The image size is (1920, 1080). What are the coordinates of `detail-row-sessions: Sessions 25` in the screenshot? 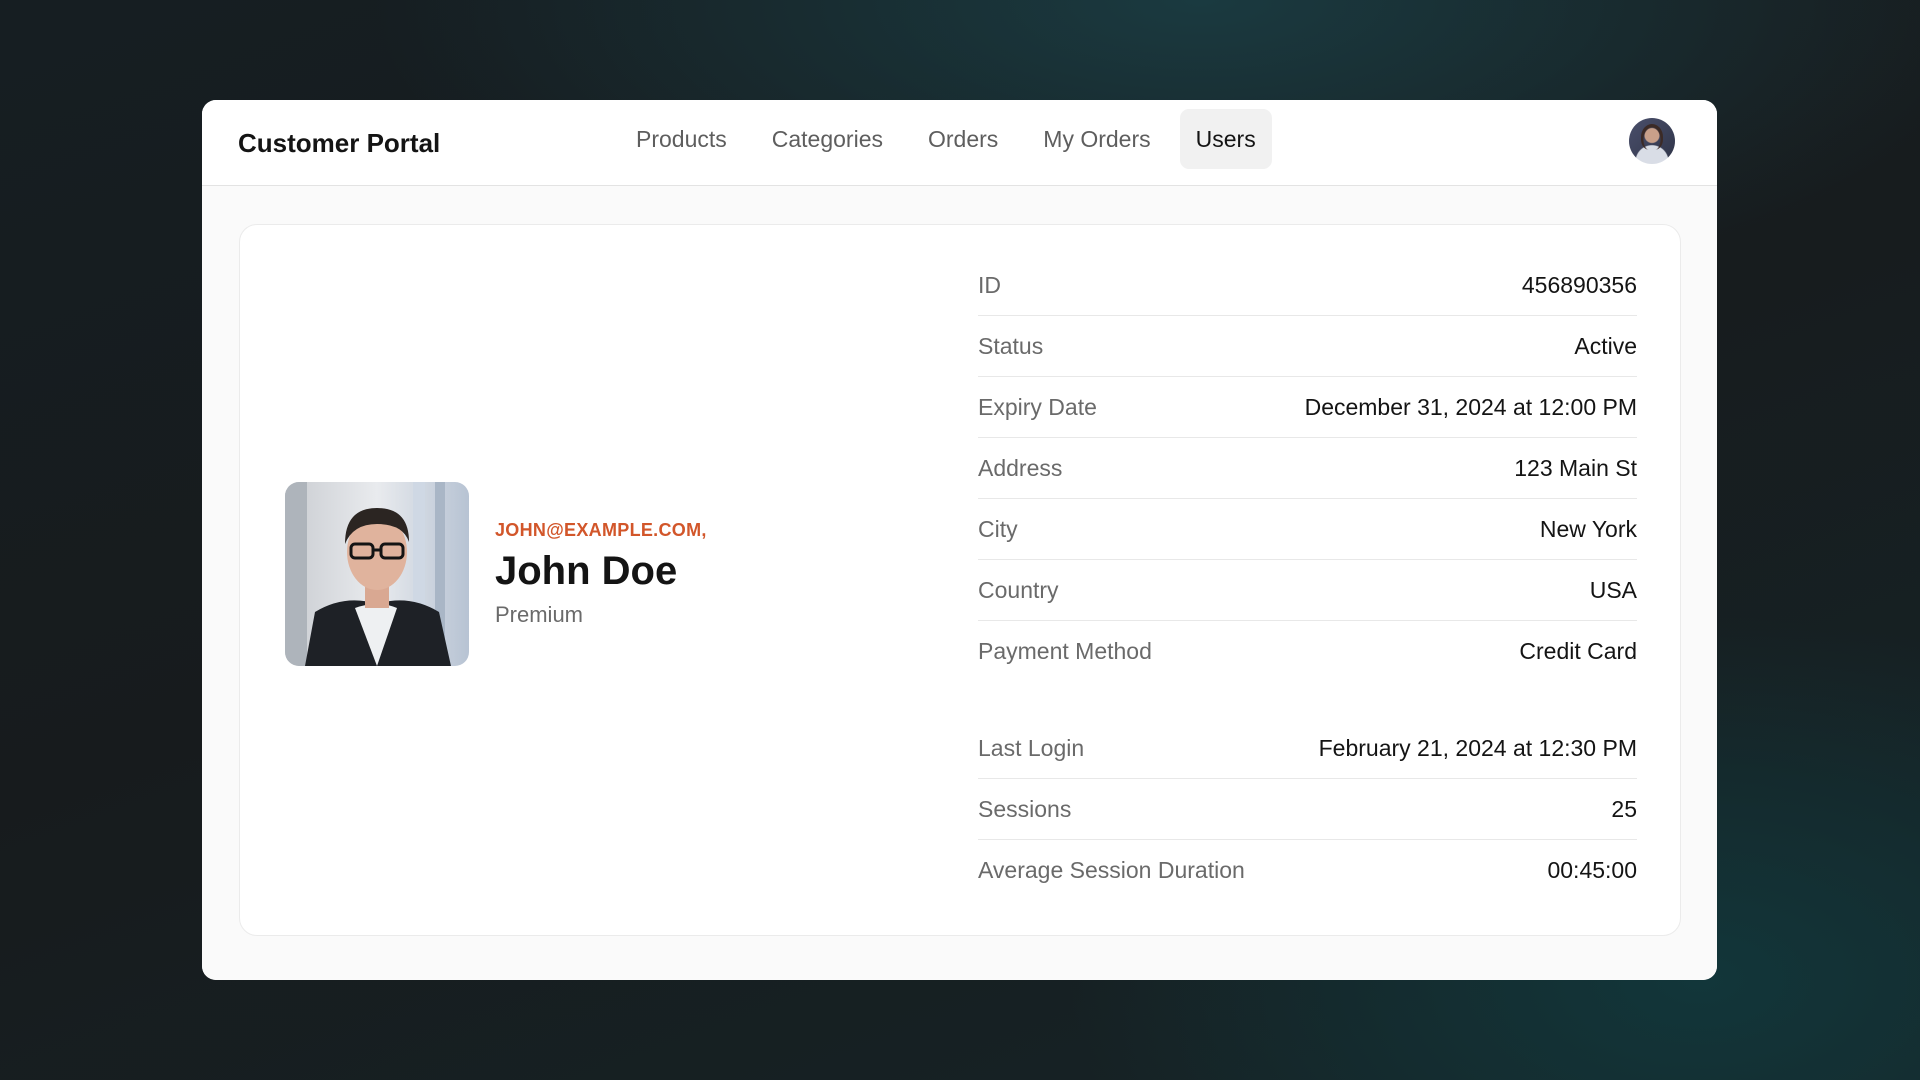 It's located at (1307, 809).